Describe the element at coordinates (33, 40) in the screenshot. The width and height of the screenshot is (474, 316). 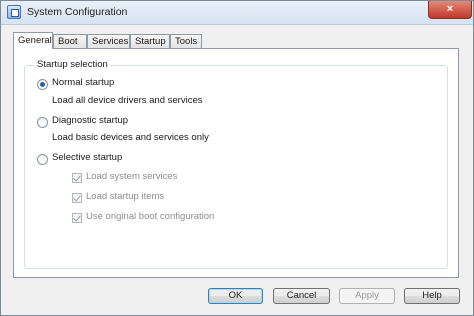
I see `tab-general: General` at that location.